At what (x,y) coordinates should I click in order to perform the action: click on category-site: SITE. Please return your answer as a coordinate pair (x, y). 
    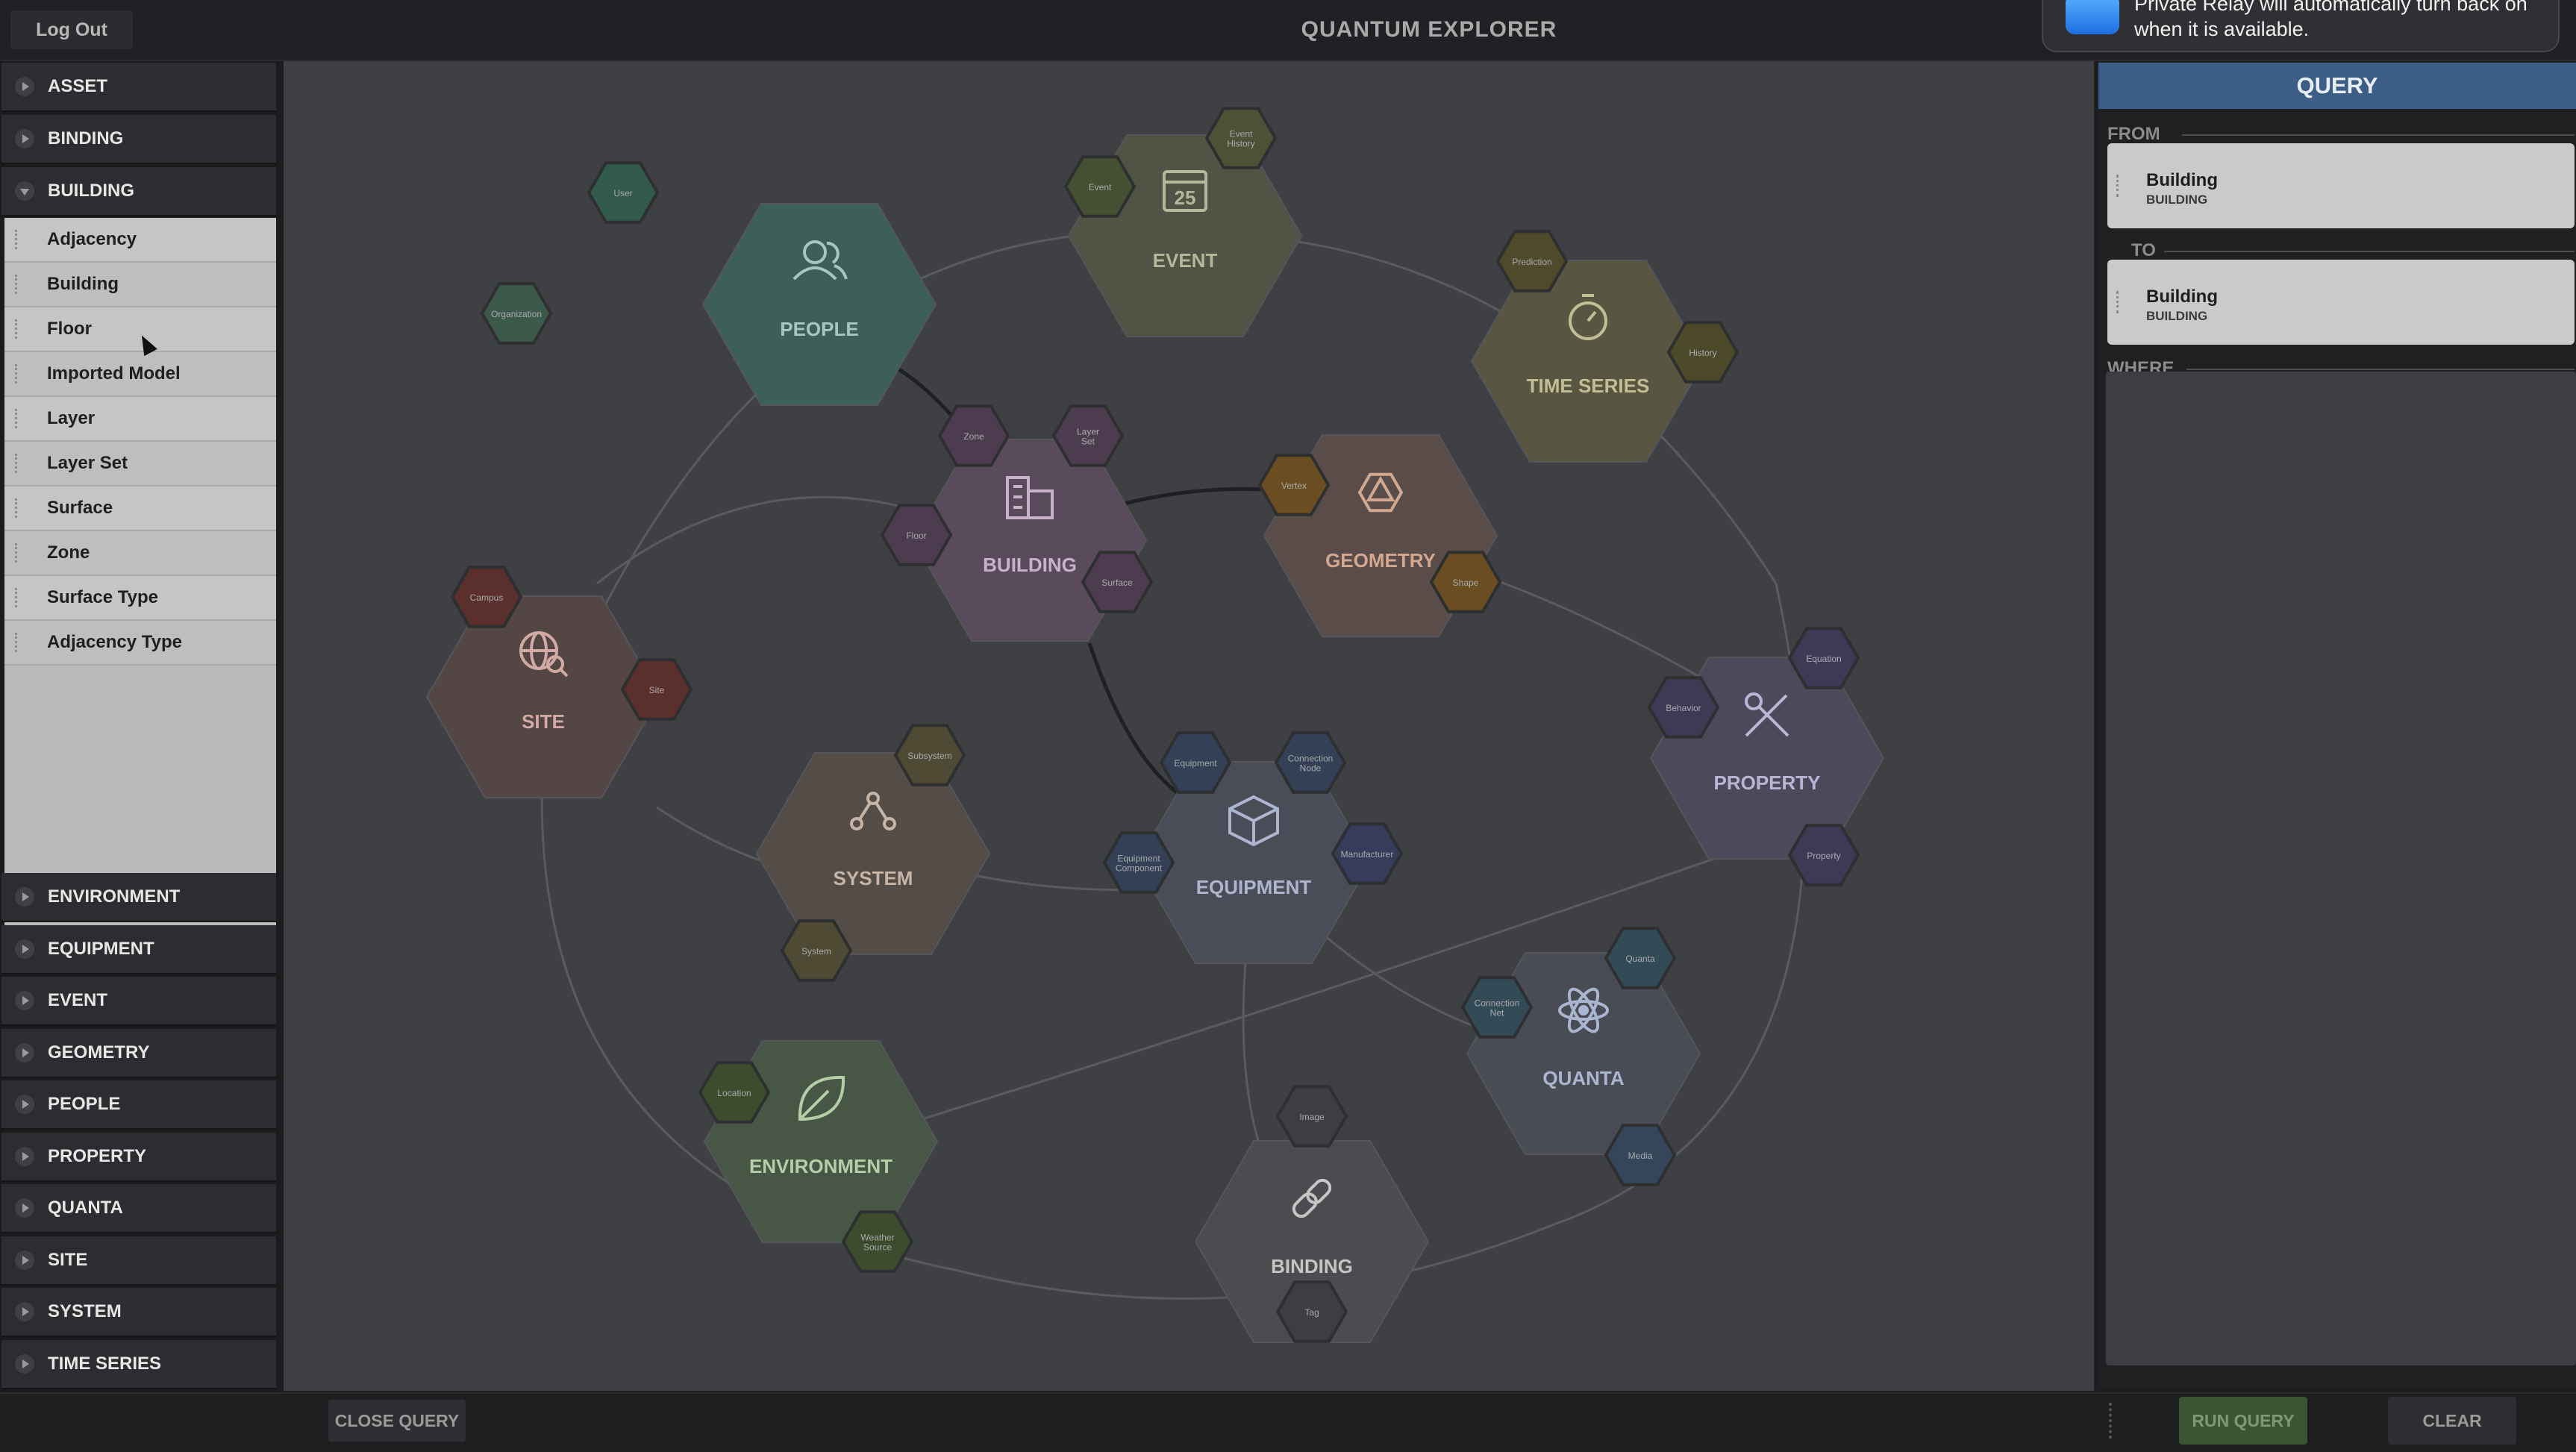
    Looking at the image, I should click on (138, 1261).